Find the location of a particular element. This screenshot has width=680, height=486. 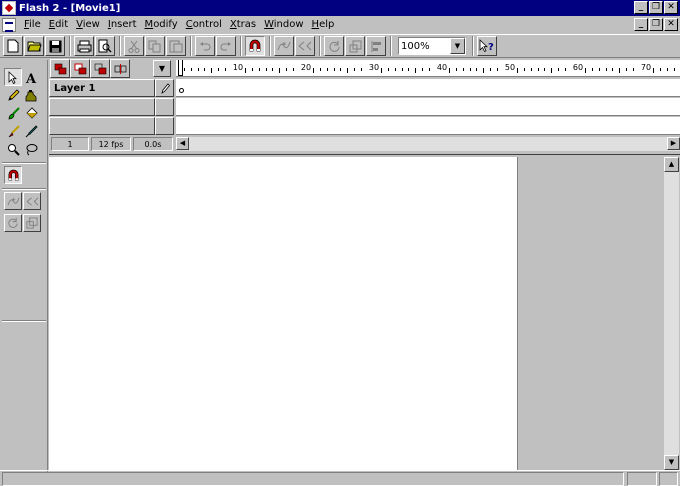

context-help-button: ? is located at coordinates (487, 46).